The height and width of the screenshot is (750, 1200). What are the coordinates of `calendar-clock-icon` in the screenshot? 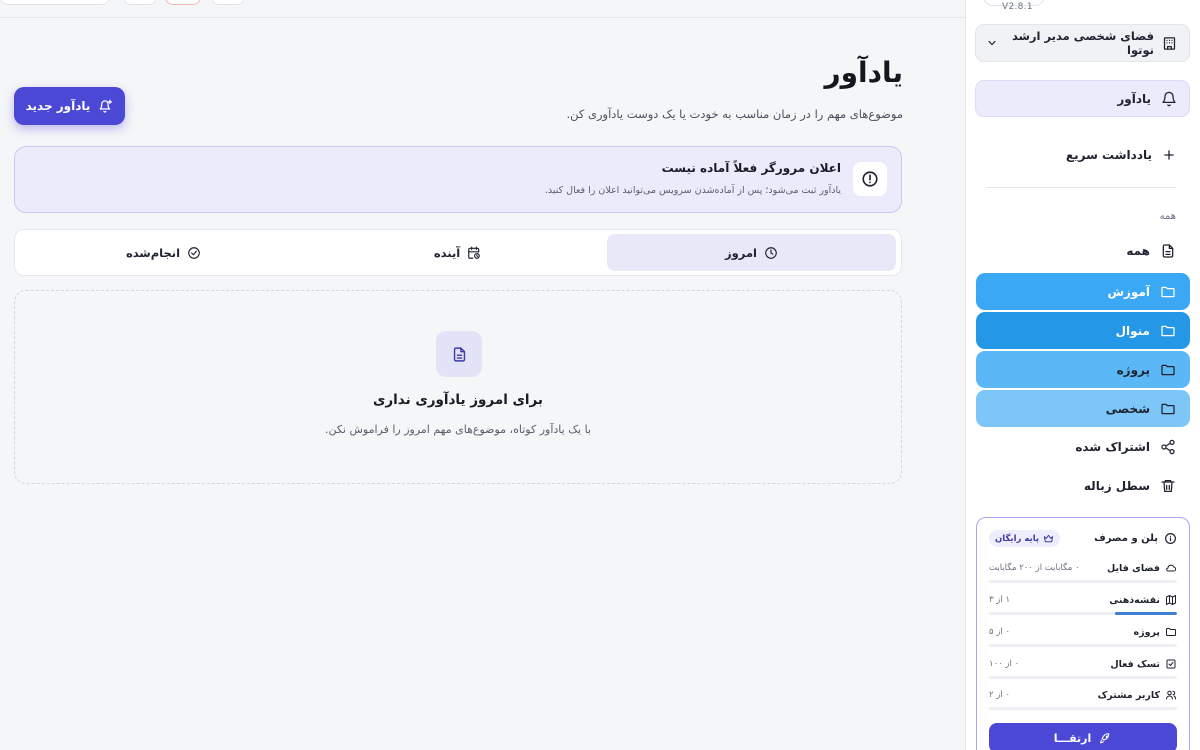 It's located at (470, 253).